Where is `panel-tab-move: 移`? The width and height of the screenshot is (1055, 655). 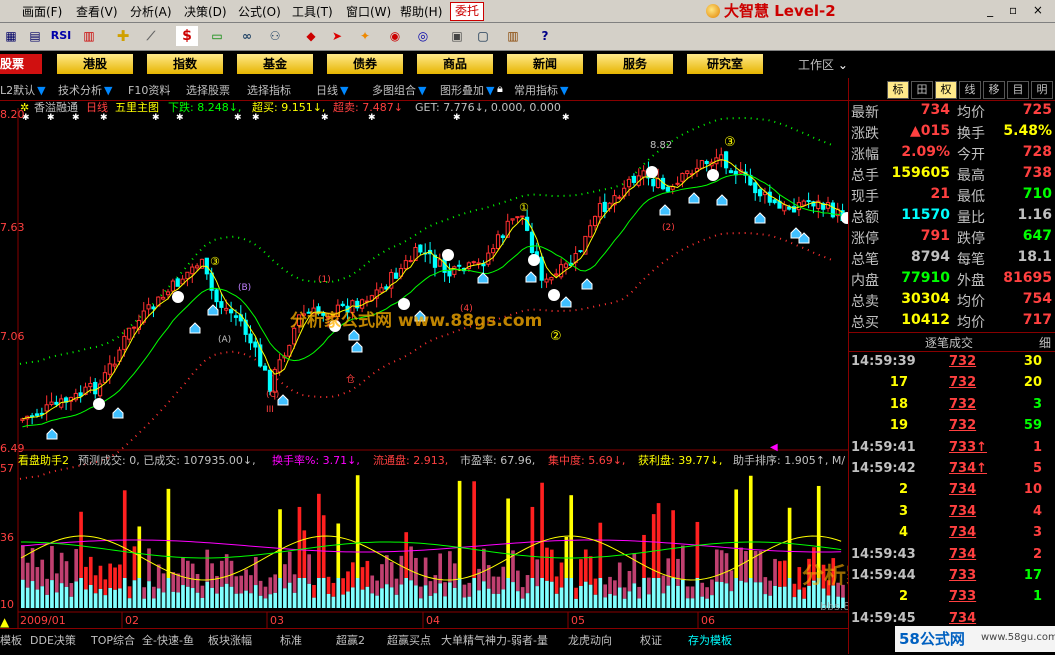 panel-tab-move: 移 is located at coordinates (994, 90).